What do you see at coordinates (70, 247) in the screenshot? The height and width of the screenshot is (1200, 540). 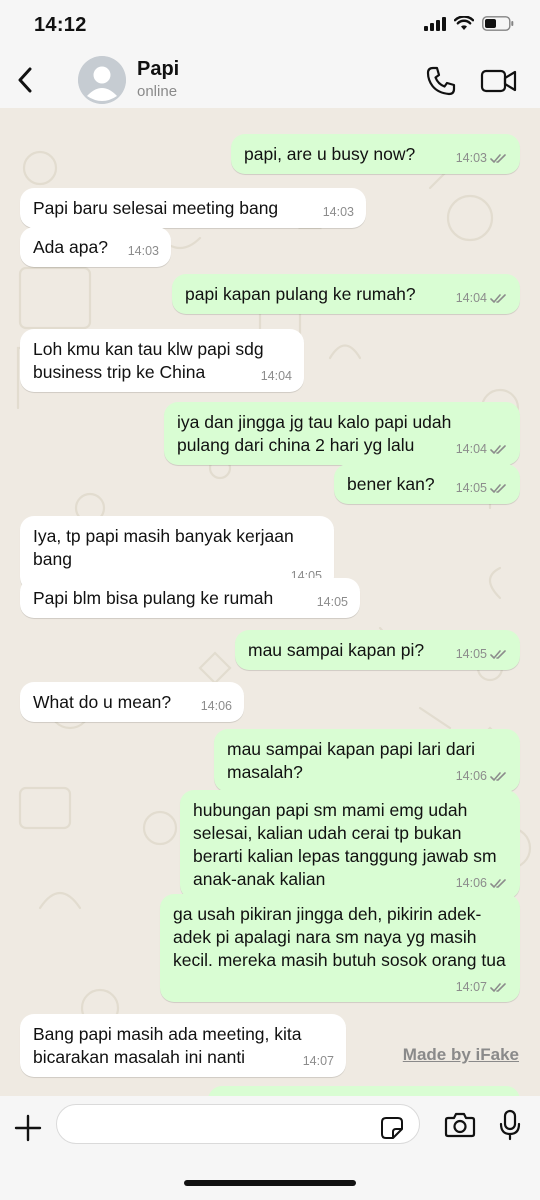 I see `message-text: Ada apa?` at bounding box center [70, 247].